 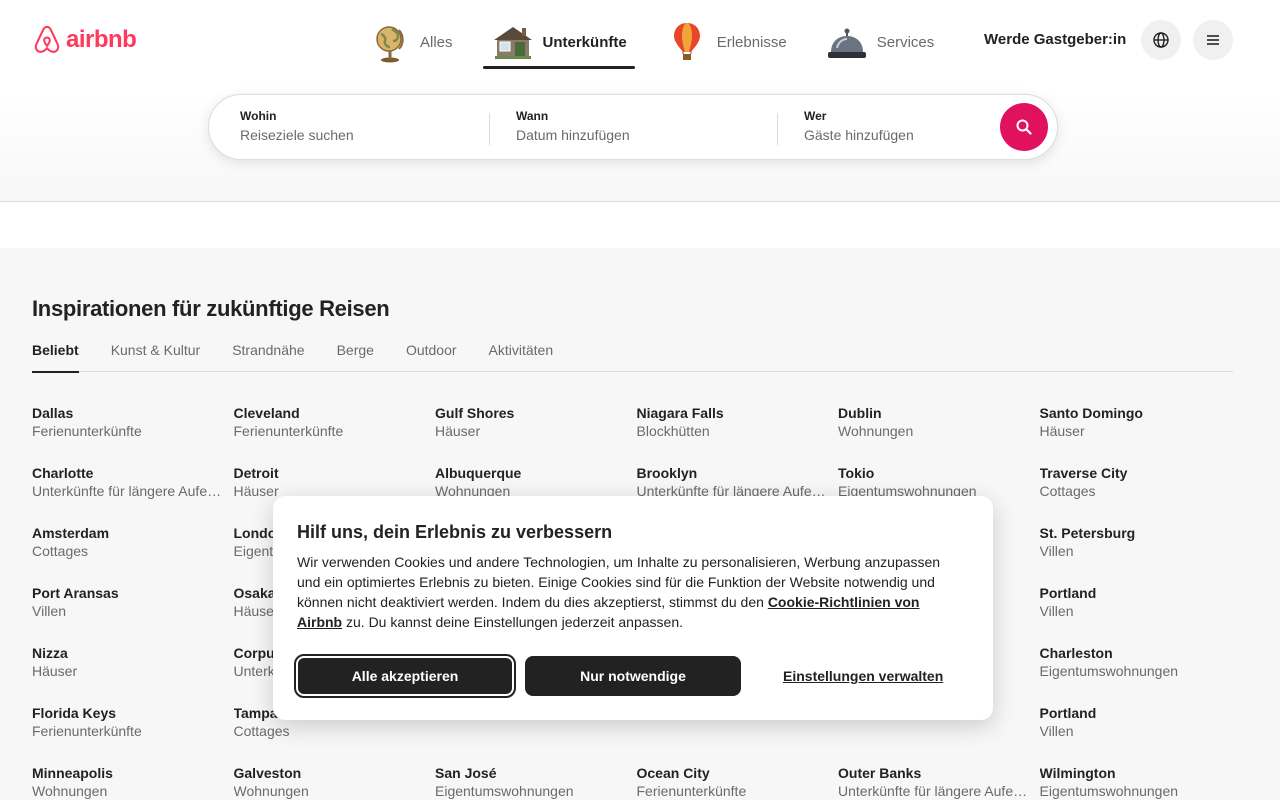 What do you see at coordinates (1076, 653) in the screenshot?
I see `destination-city: Charleston` at bounding box center [1076, 653].